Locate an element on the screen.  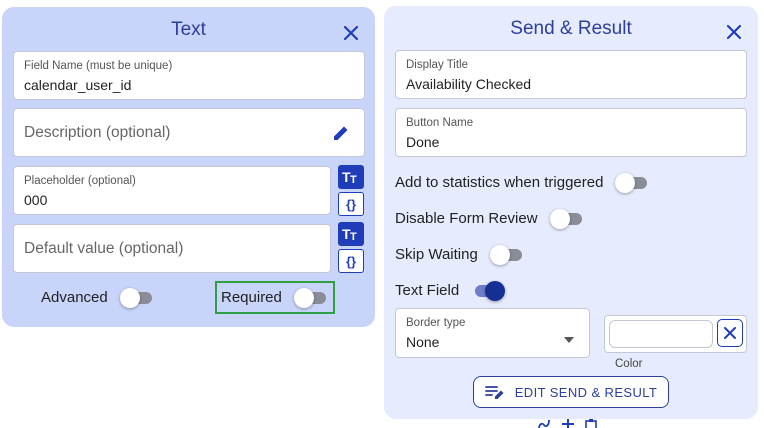
advanced-toggle-row: Advanced is located at coordinates (97, 297).